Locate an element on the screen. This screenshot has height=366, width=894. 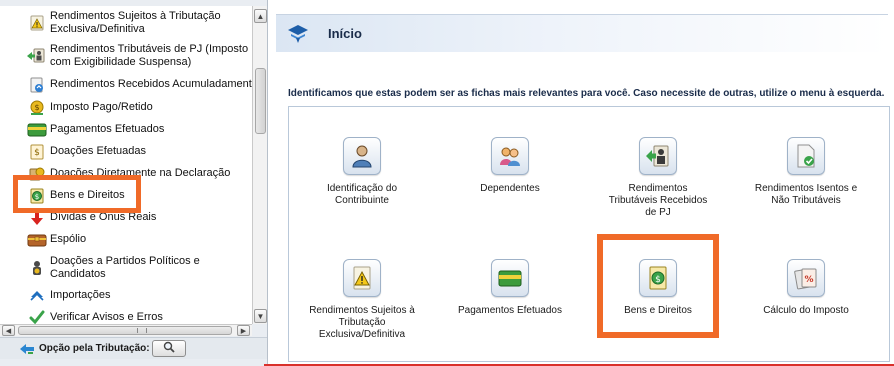
opcao-tributacao-label: Opção pela Tributação: is located at coordinates (94, 348).